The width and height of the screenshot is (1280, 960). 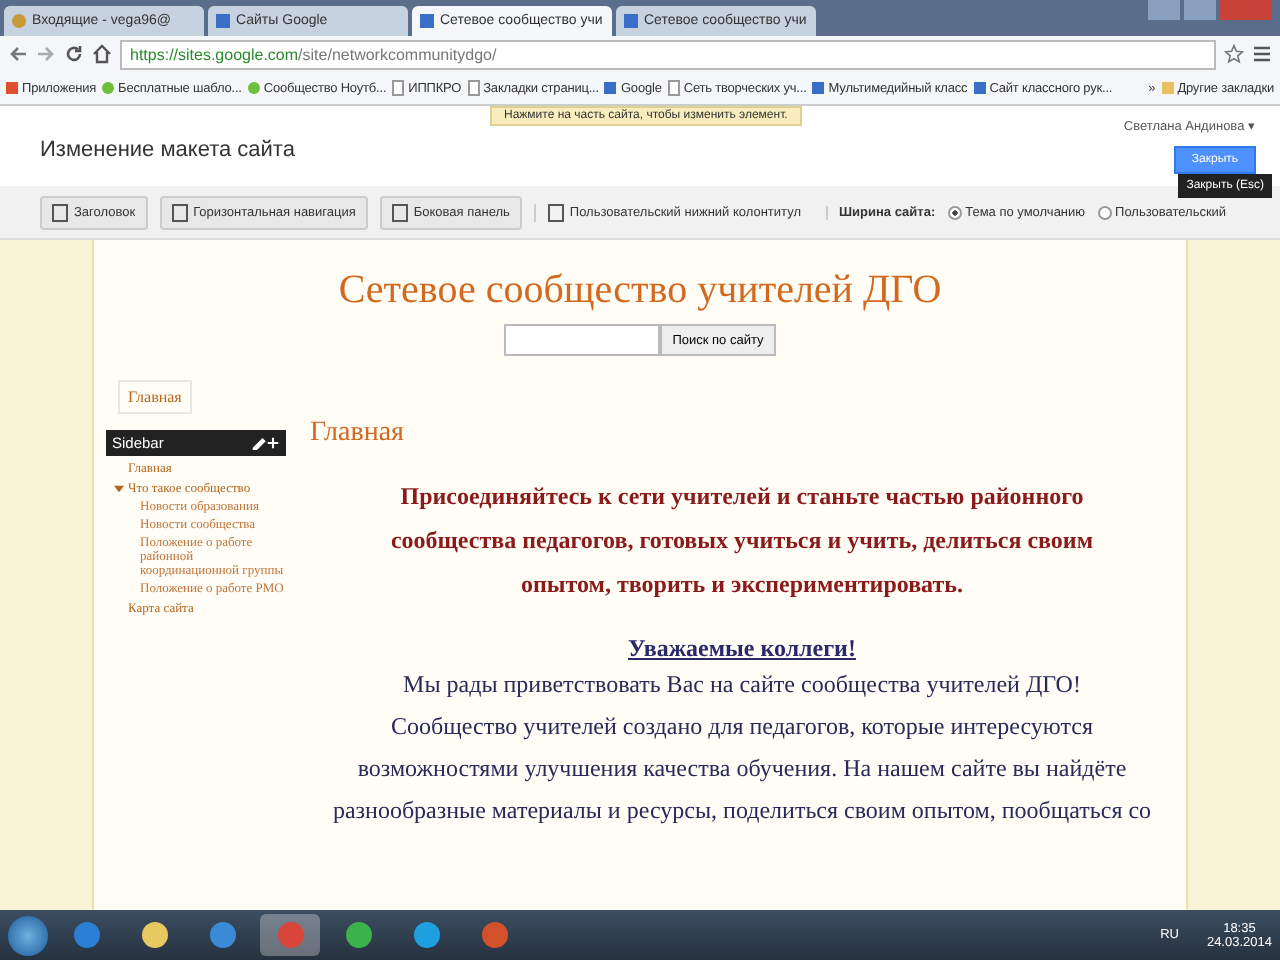 What do you see at coordinates (167, 150) in the screenshot?
I see `editor-title: Изменение макета сайта` at bounding box center [167, 150].